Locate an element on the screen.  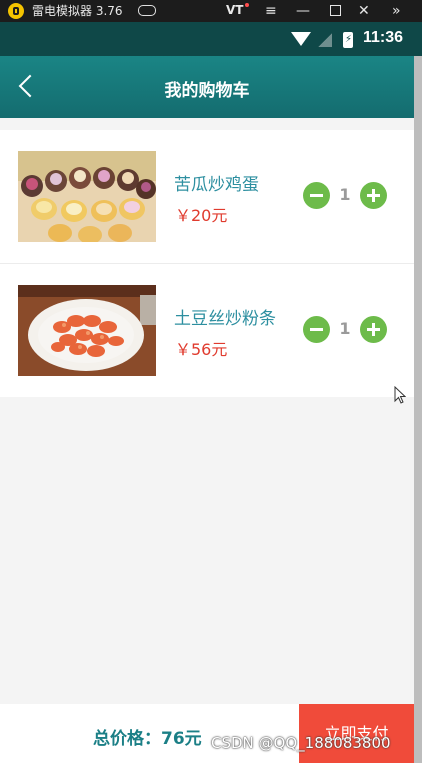
gamepad-icon is located at coordinates (147, 10).